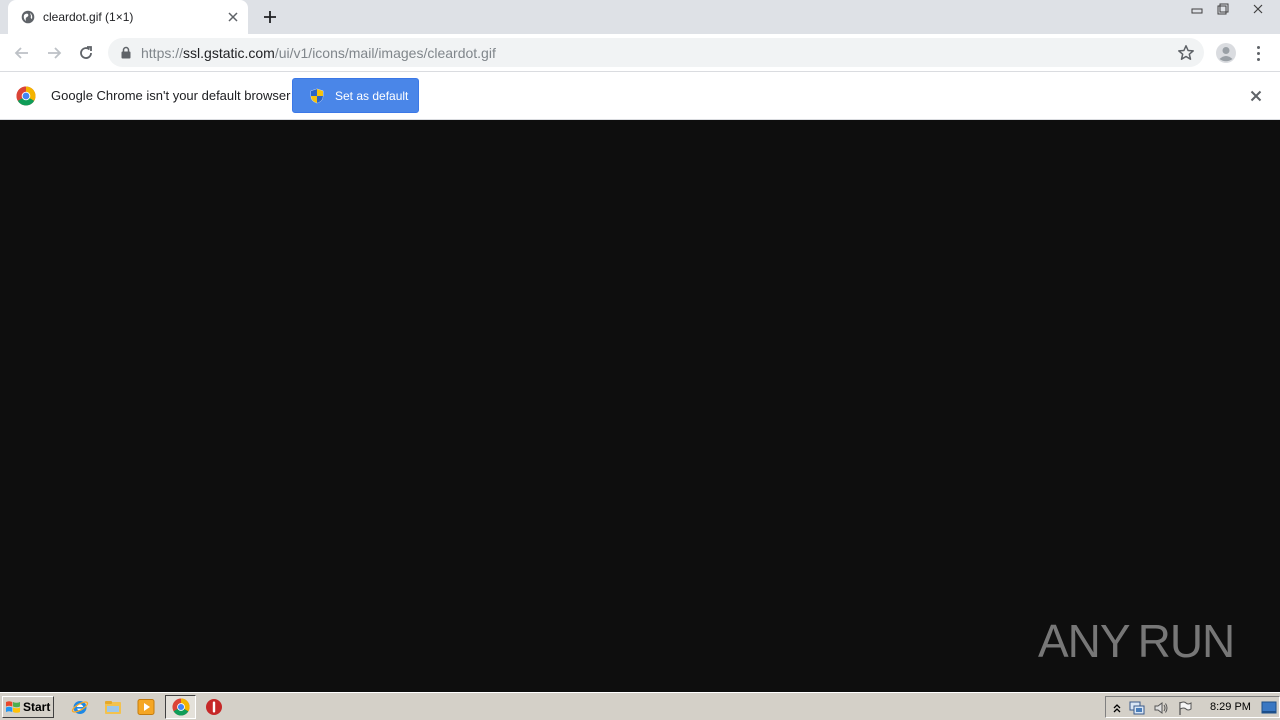  What do you see at coordinates (640, 17) in the screenshot?
I see `tab-strip: cleardot.gif (1×1)` at bounding box center [640, 17].